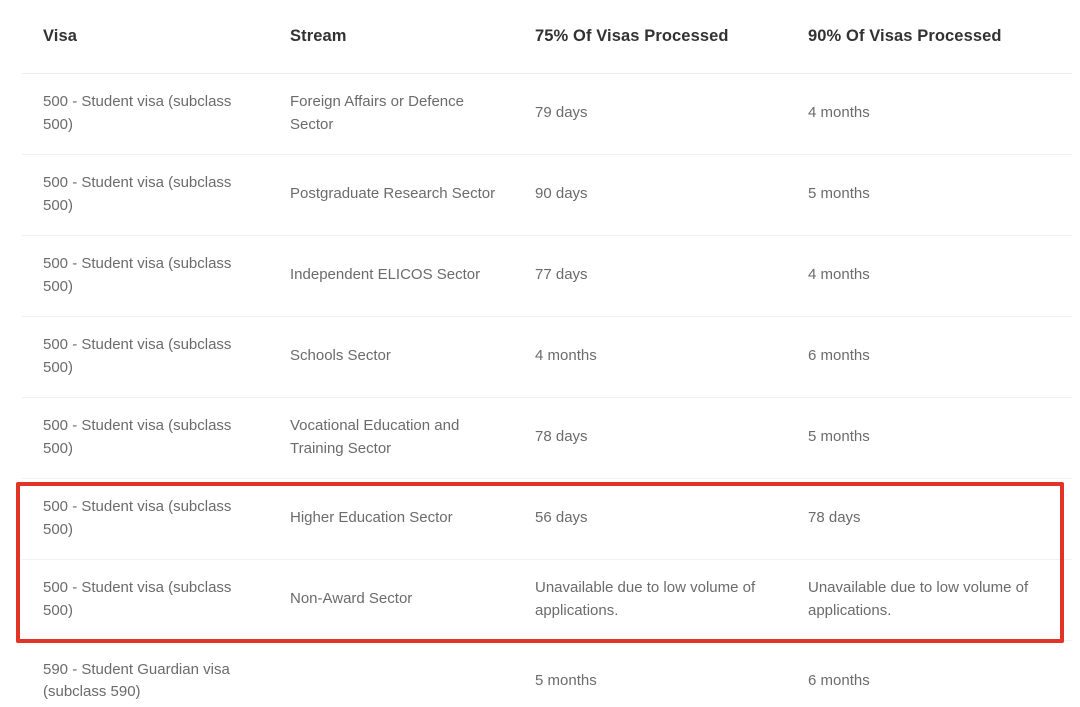 The width and height of the screenshot is (1080, 707). I want to click on cell-text: Independent ELICOS Sector, so click(385, 275).